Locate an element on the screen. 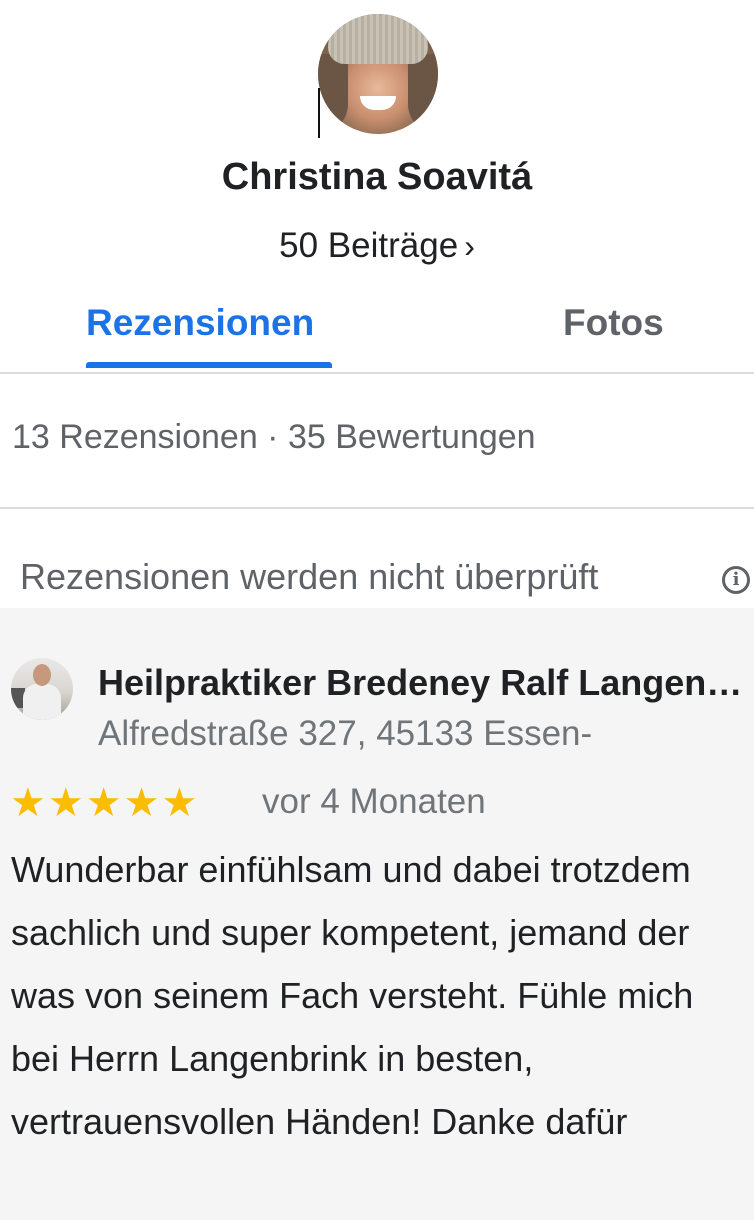 Image resolution: width=754 pixels, height=1220 pixels. profile-avatar is located at coordinates (378, 74).